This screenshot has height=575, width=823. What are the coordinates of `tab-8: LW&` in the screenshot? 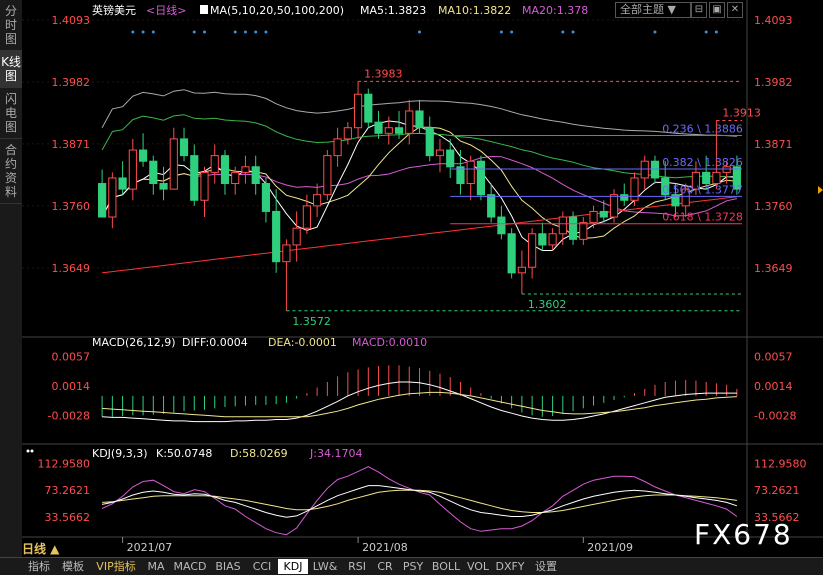 It's located at (325, 566).